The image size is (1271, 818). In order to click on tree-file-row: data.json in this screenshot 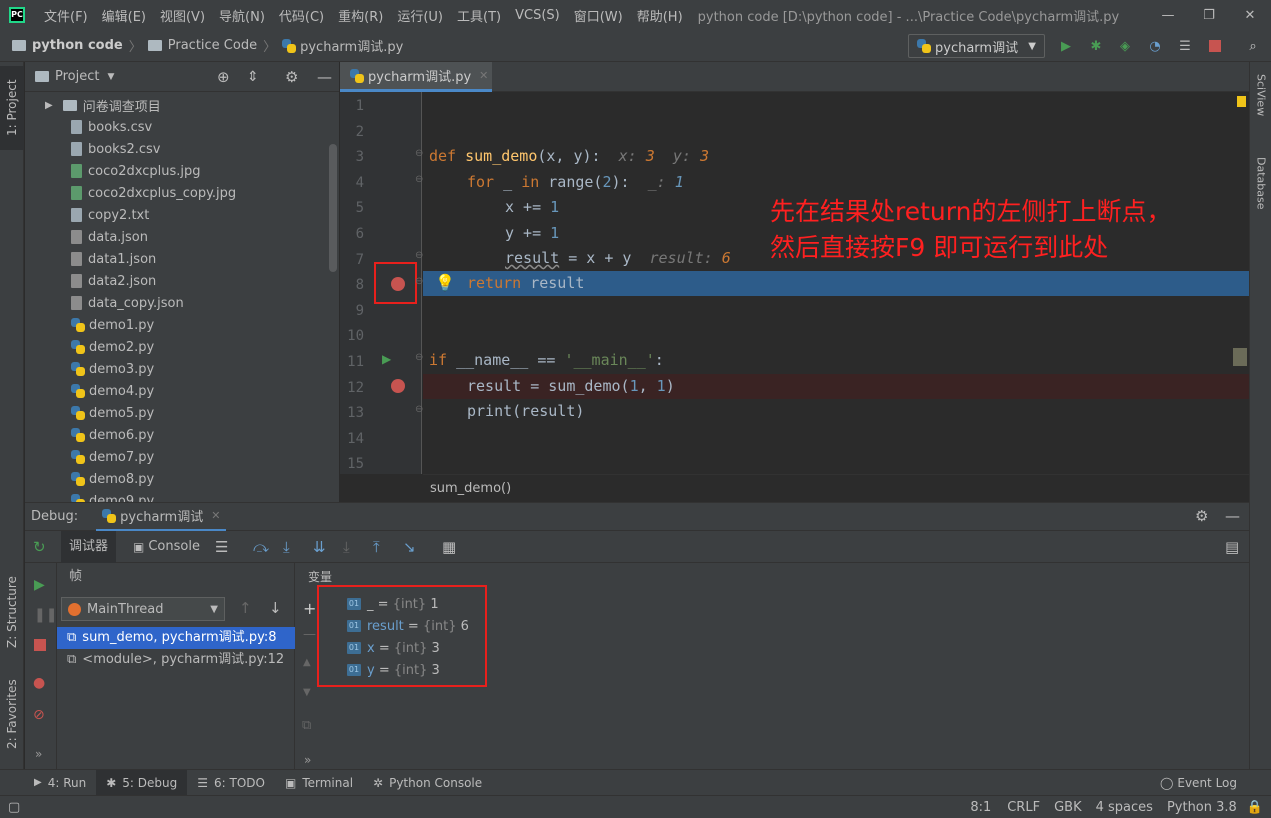, I will do `click(182, 237)`.